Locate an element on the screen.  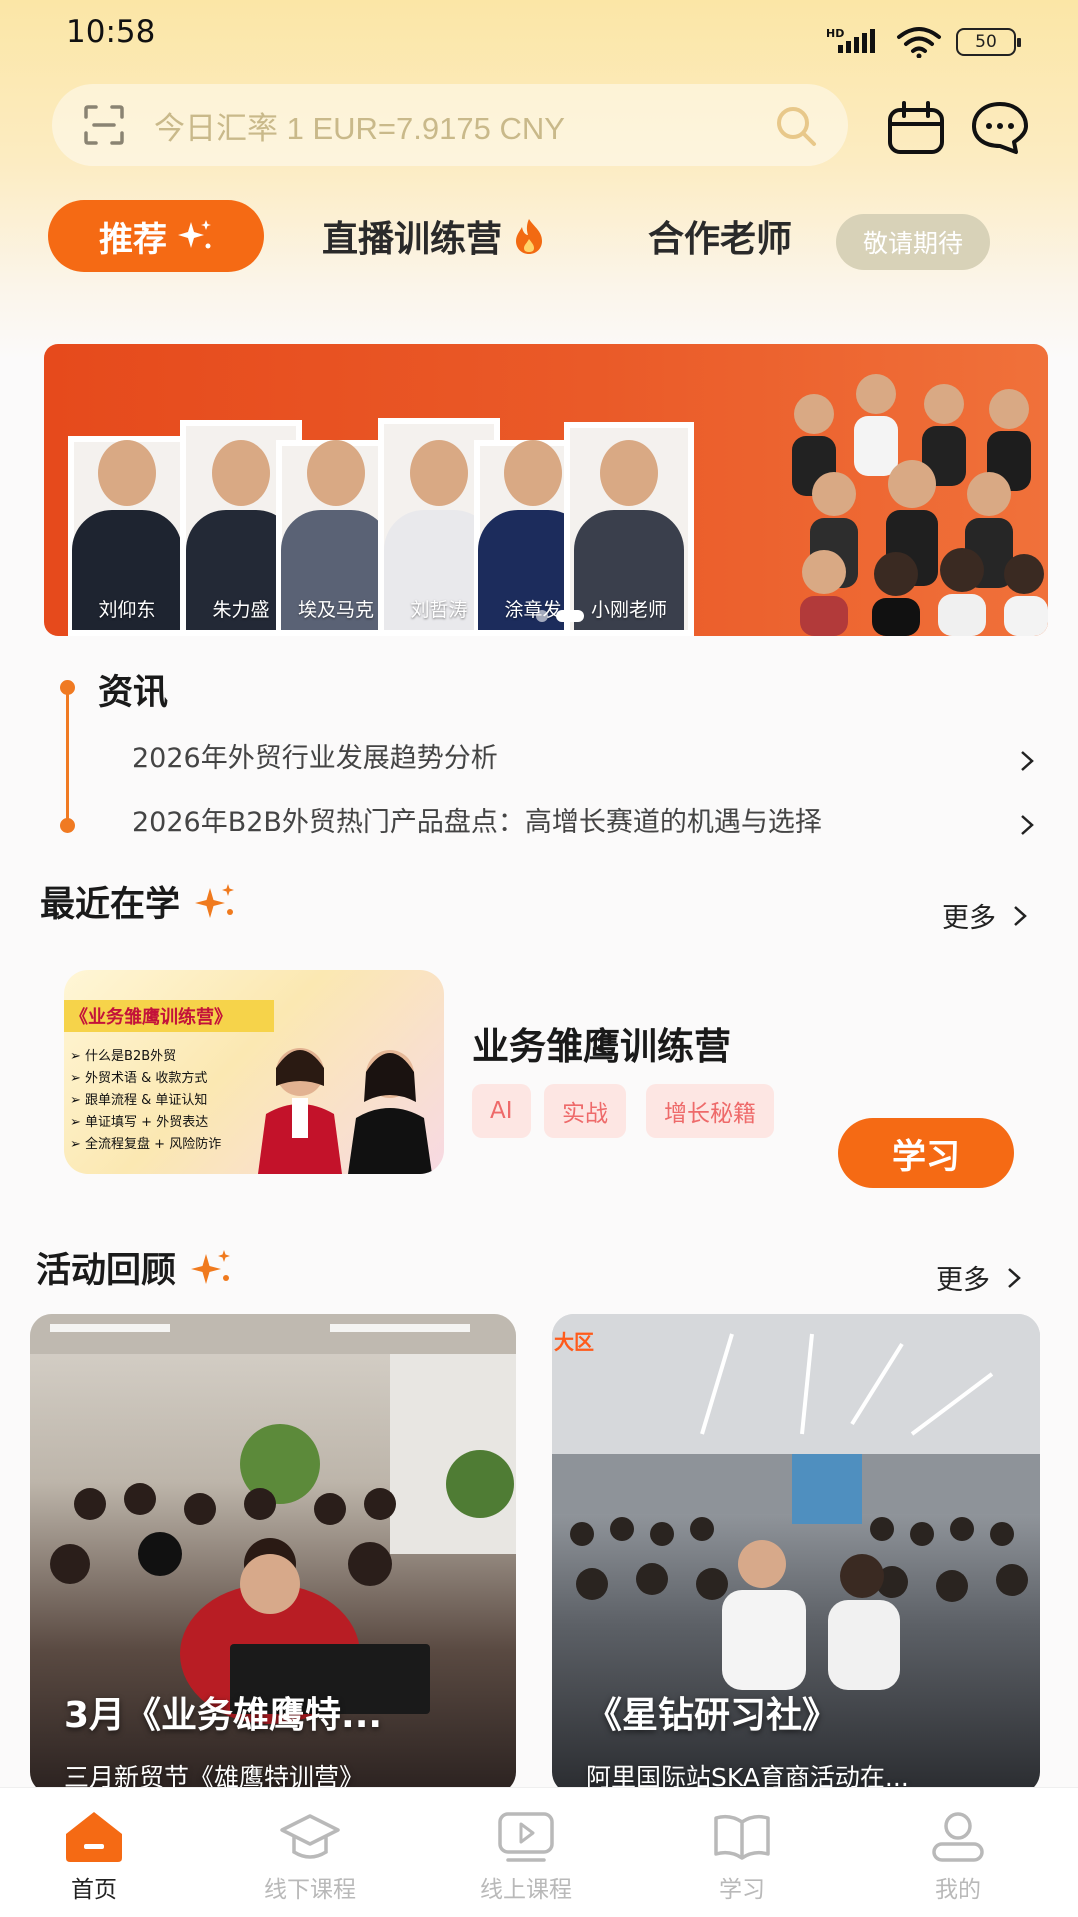
nav-mine: 我的 is located at coordinates (958, 1852).